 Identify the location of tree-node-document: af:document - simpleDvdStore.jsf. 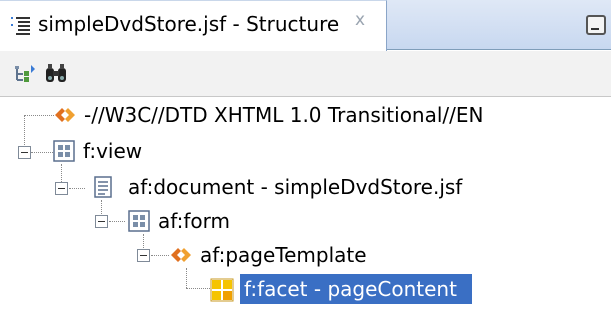
(292, 188).